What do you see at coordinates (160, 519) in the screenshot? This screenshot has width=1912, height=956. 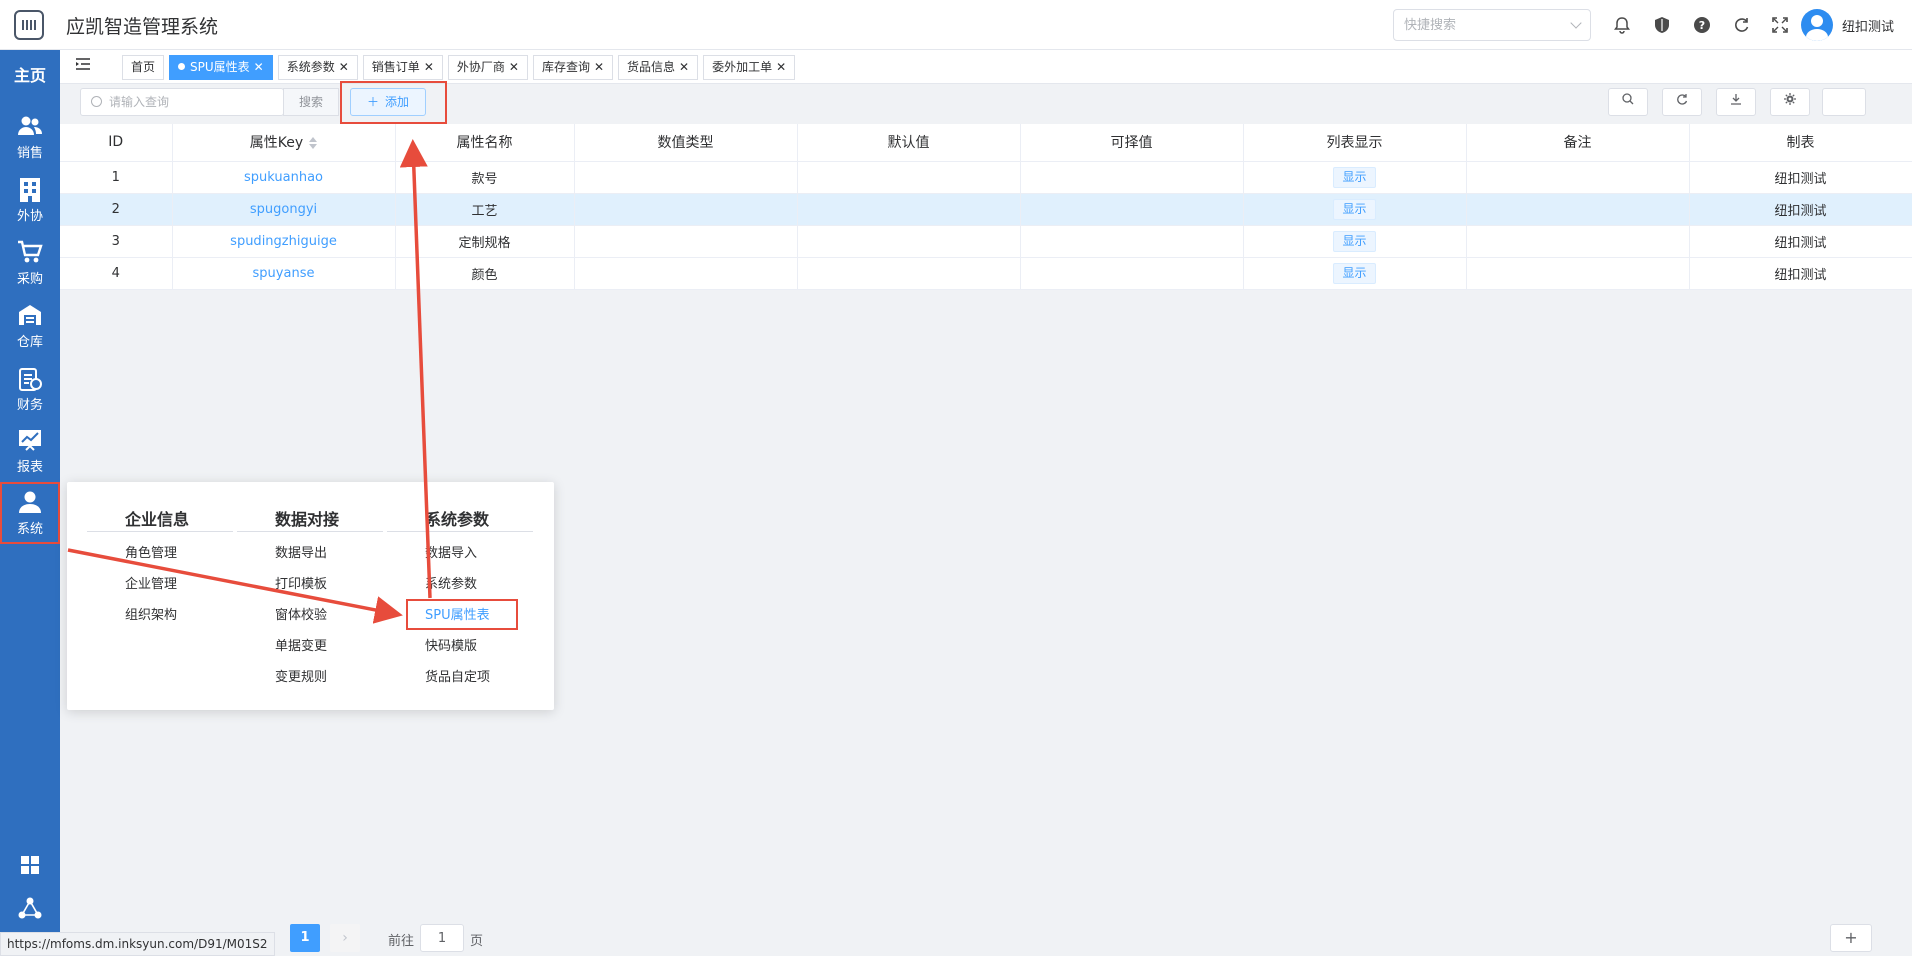 I see `menu-column-title: 企业信息` at bounding box center [160, 519].